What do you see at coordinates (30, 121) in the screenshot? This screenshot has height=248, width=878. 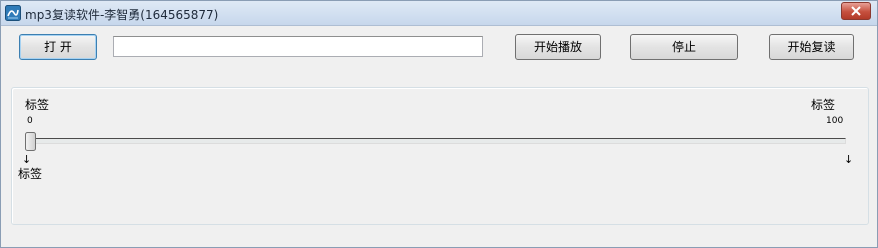 I see `slider-min-label: 0` at bounding box center [30, 121].